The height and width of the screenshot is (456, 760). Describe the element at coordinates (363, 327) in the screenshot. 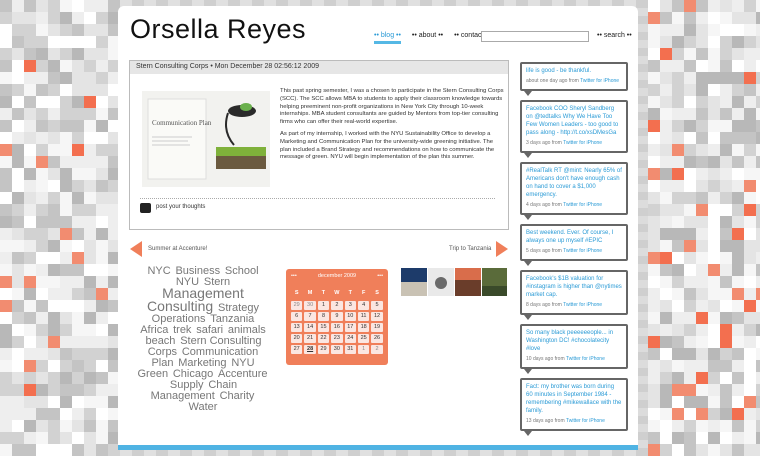

I see `calendar-day: 18` at that location.